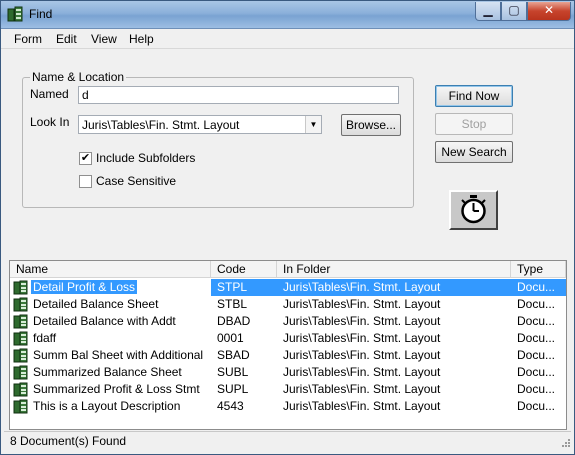  I want to click on look-in-combo: Juris\Tables\Fin. Stmt. Layout ▼, so click(200, 124).